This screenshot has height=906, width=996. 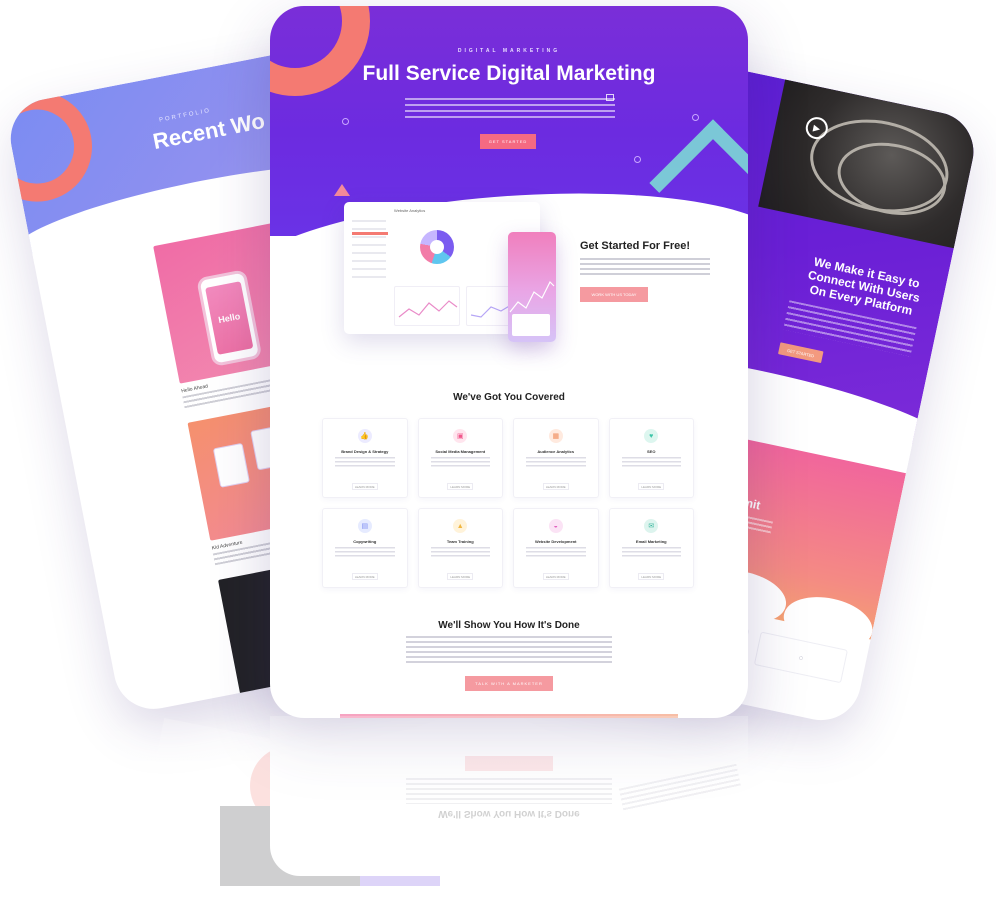 I want to click on service-card: ▦ Audience Analytics LEARN MORE, so click(x=556, y=458).